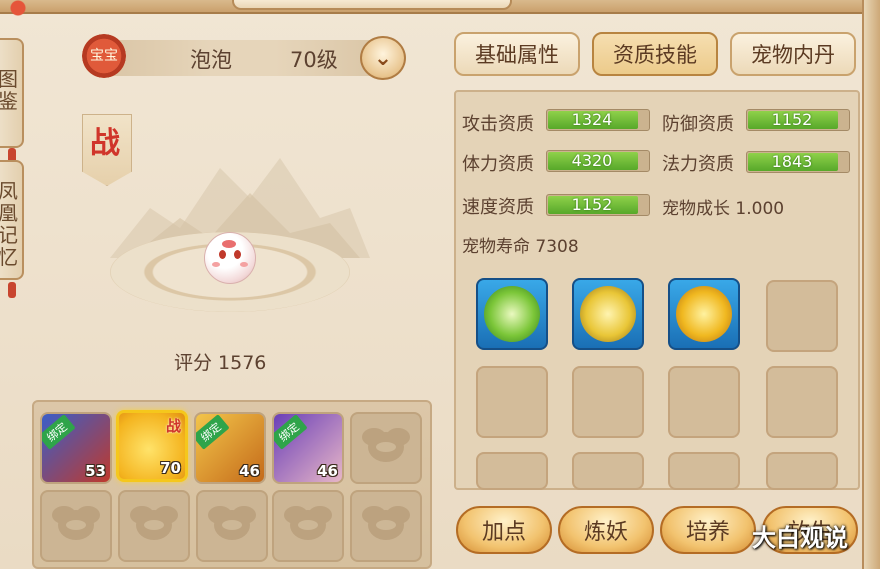 Image resolution: width=880 pixels, height=569 pixels. What do you see at coordinates (792, 161) in the screenshot?
I see `attr-value-mana: 1843` at bounding box center [792, 161].